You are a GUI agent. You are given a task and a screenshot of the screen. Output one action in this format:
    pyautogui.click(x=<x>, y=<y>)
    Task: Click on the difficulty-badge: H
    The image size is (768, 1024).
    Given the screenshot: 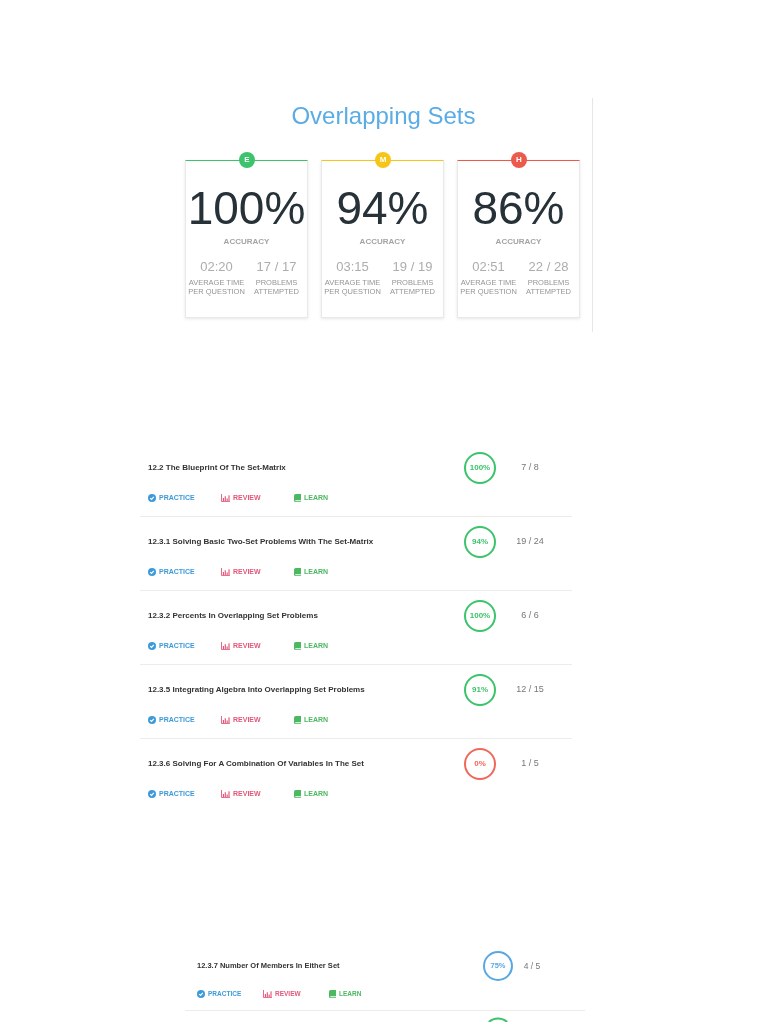 What is the action you would take?
    pyautogui.click(x=519, y=160)
    